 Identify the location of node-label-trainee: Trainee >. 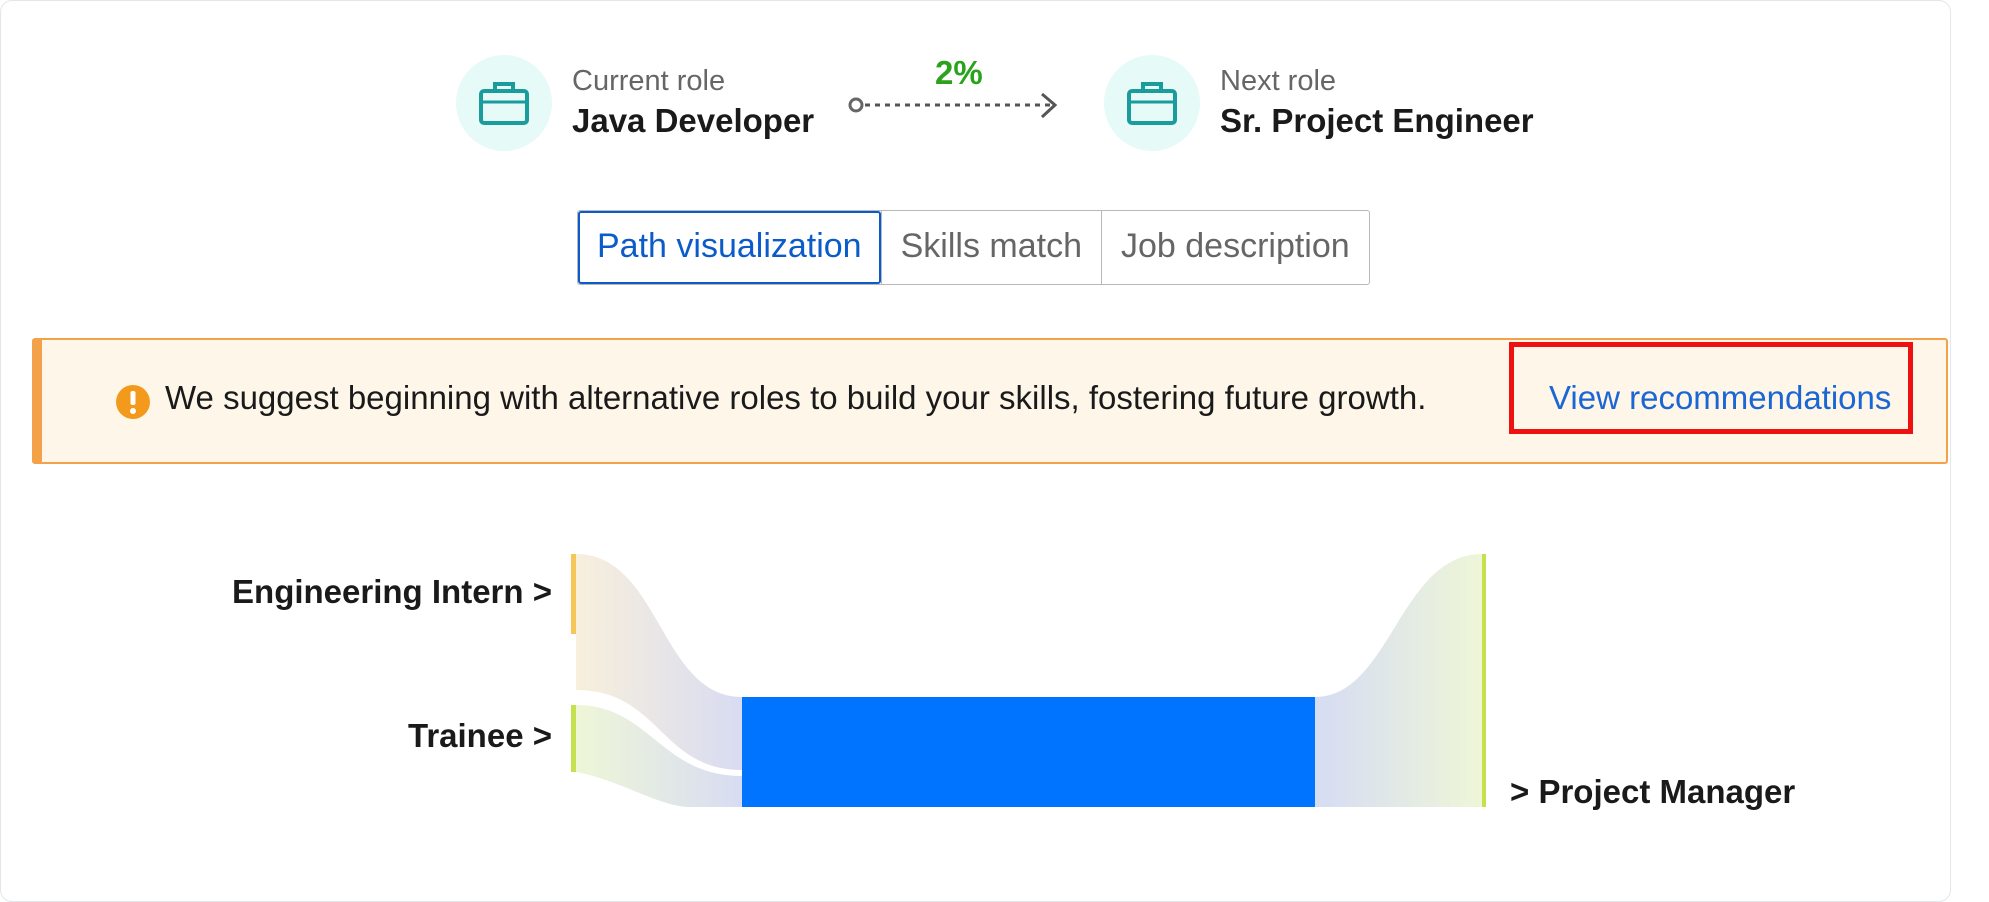
(480, 736).